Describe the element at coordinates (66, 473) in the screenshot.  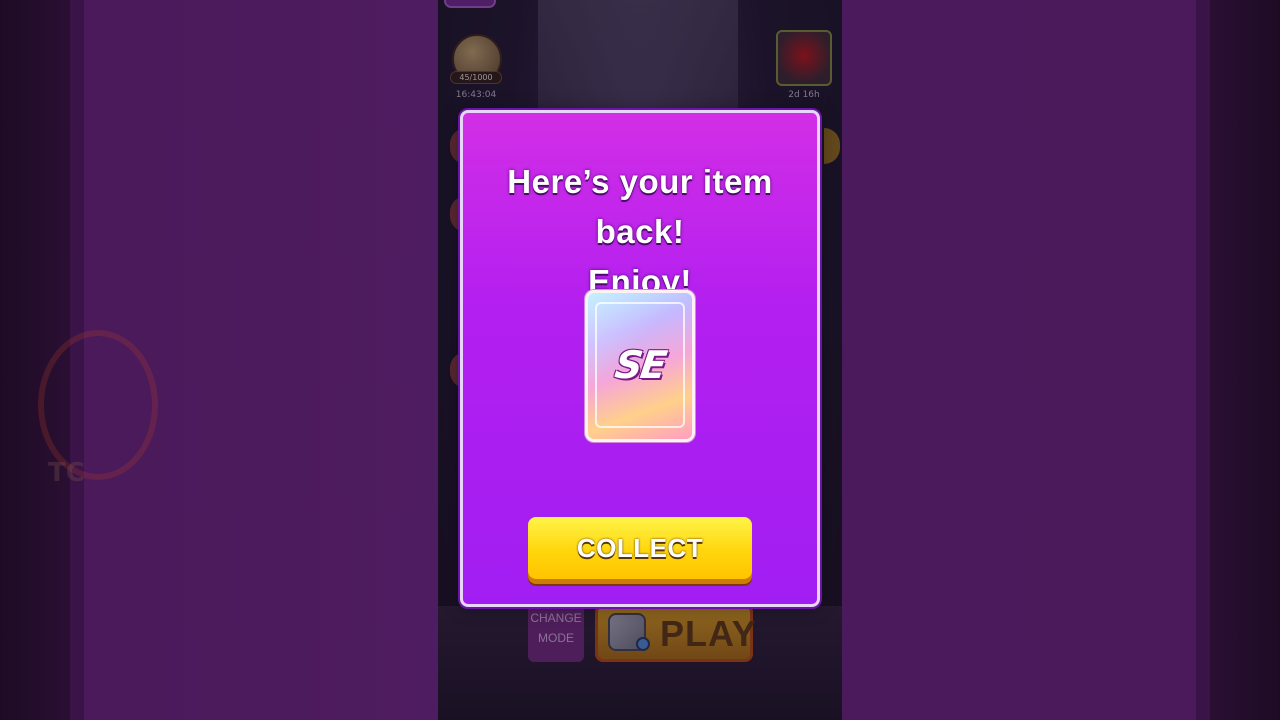
I see `blurred-side-text: TC` at that location.